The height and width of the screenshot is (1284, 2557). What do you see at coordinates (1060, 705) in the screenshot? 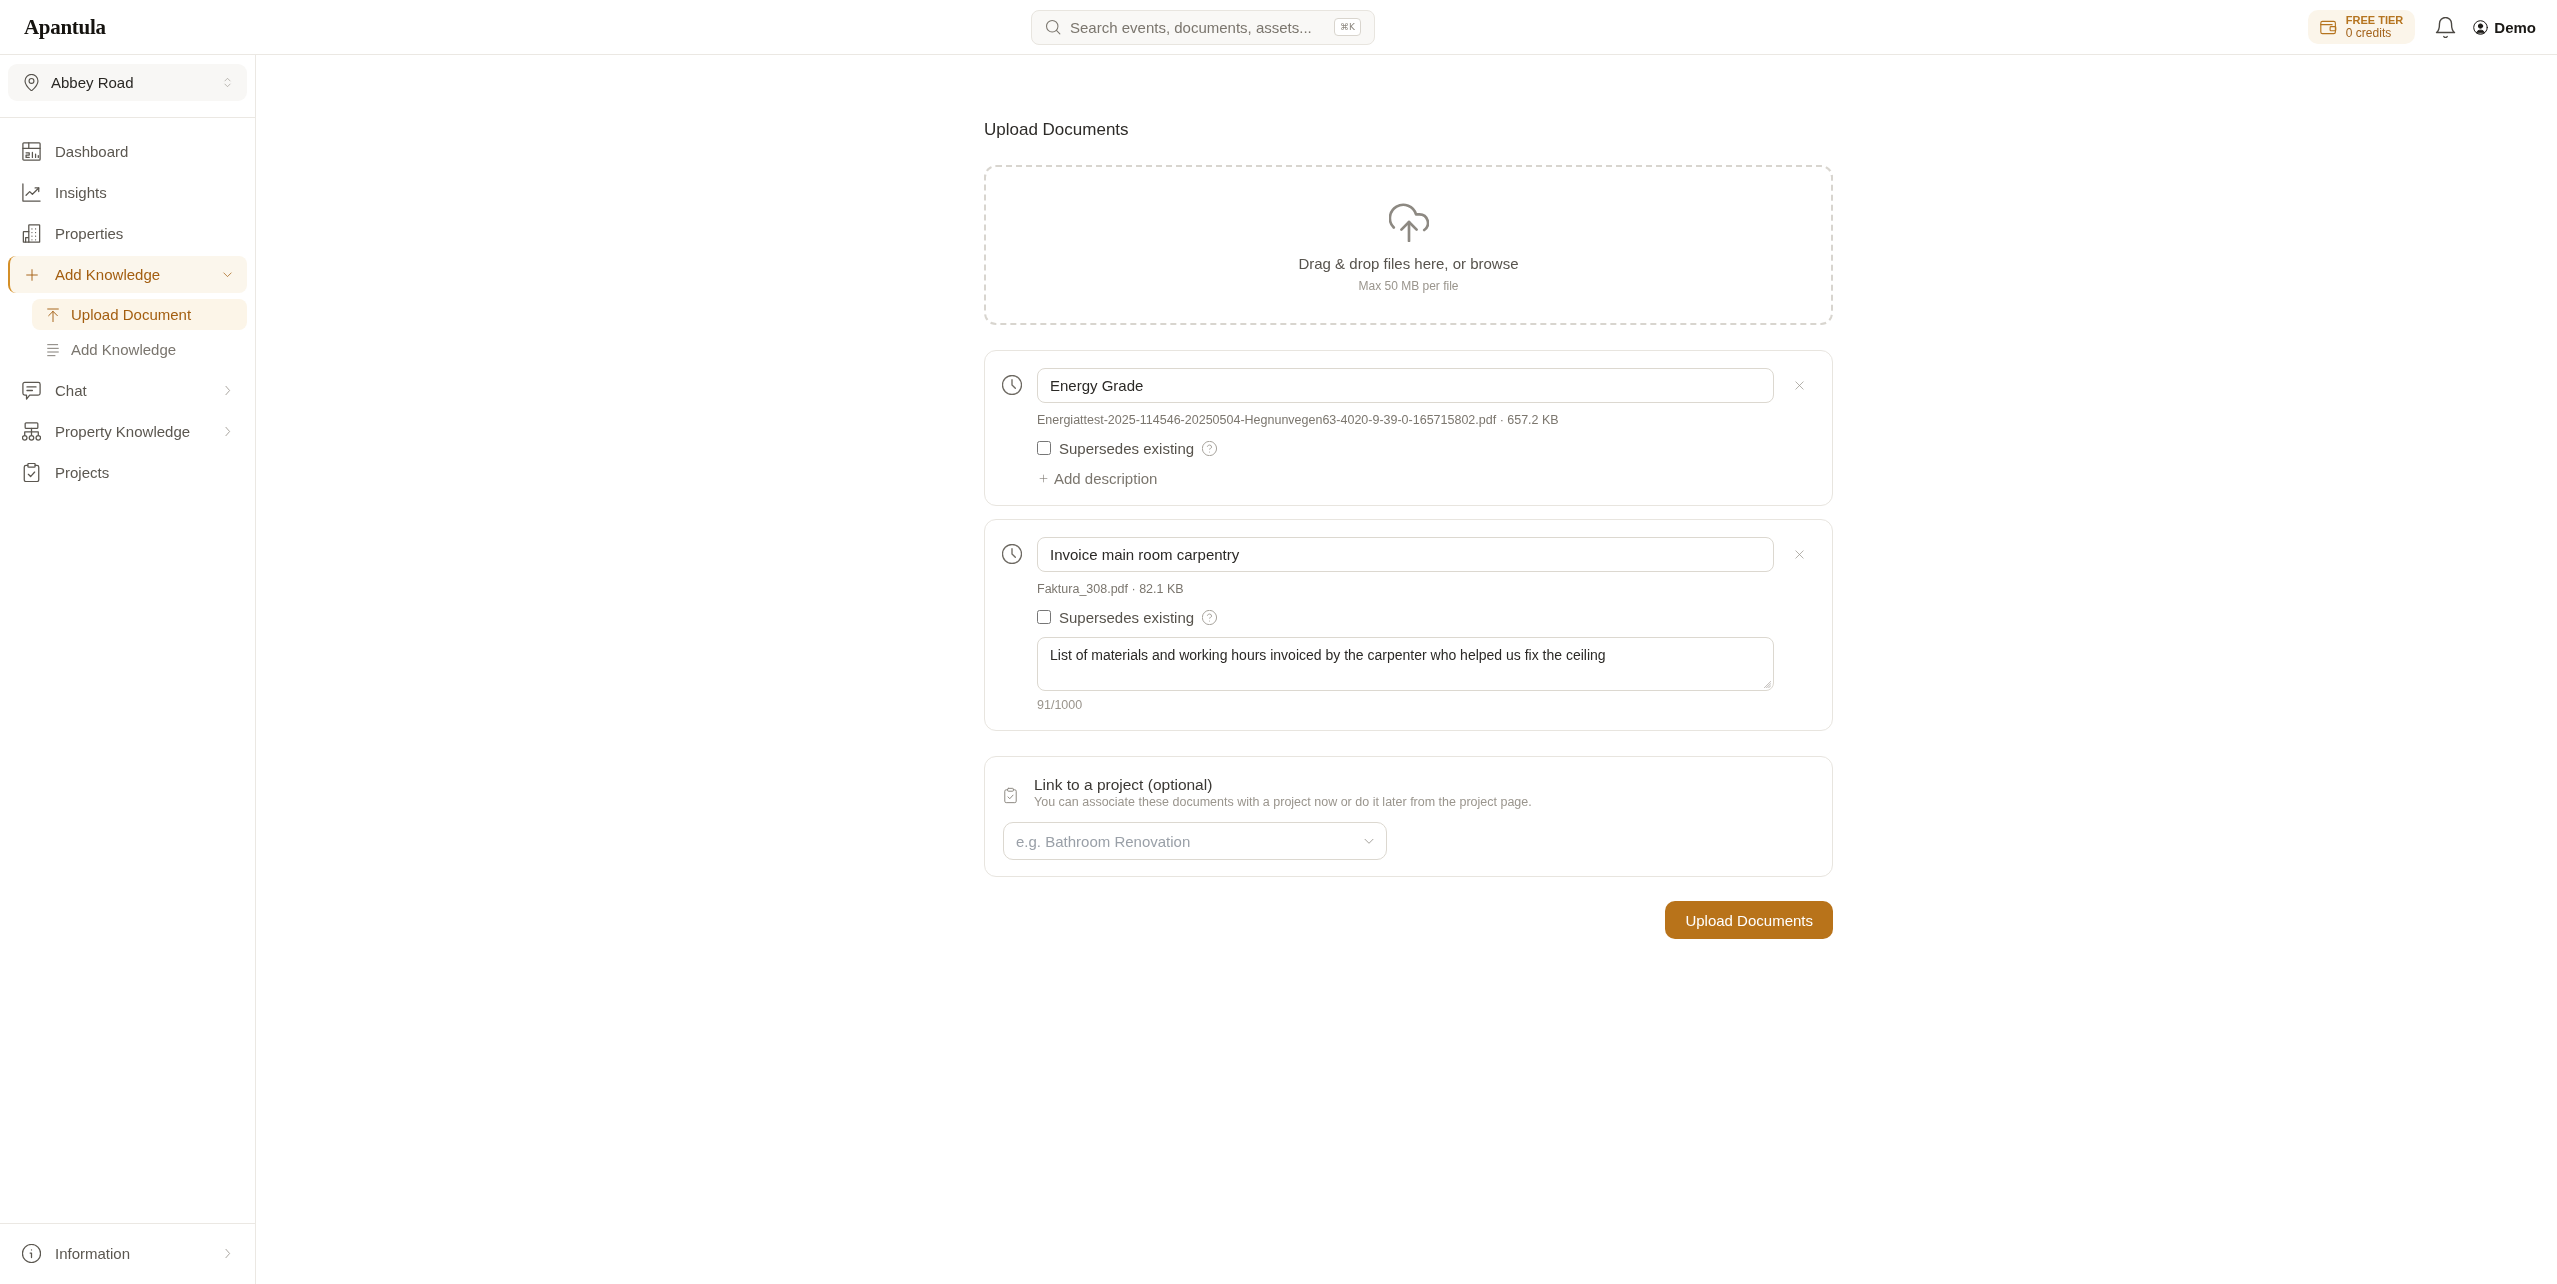
I see `character-count: 91/1000` at bounding box center [1060, 705].